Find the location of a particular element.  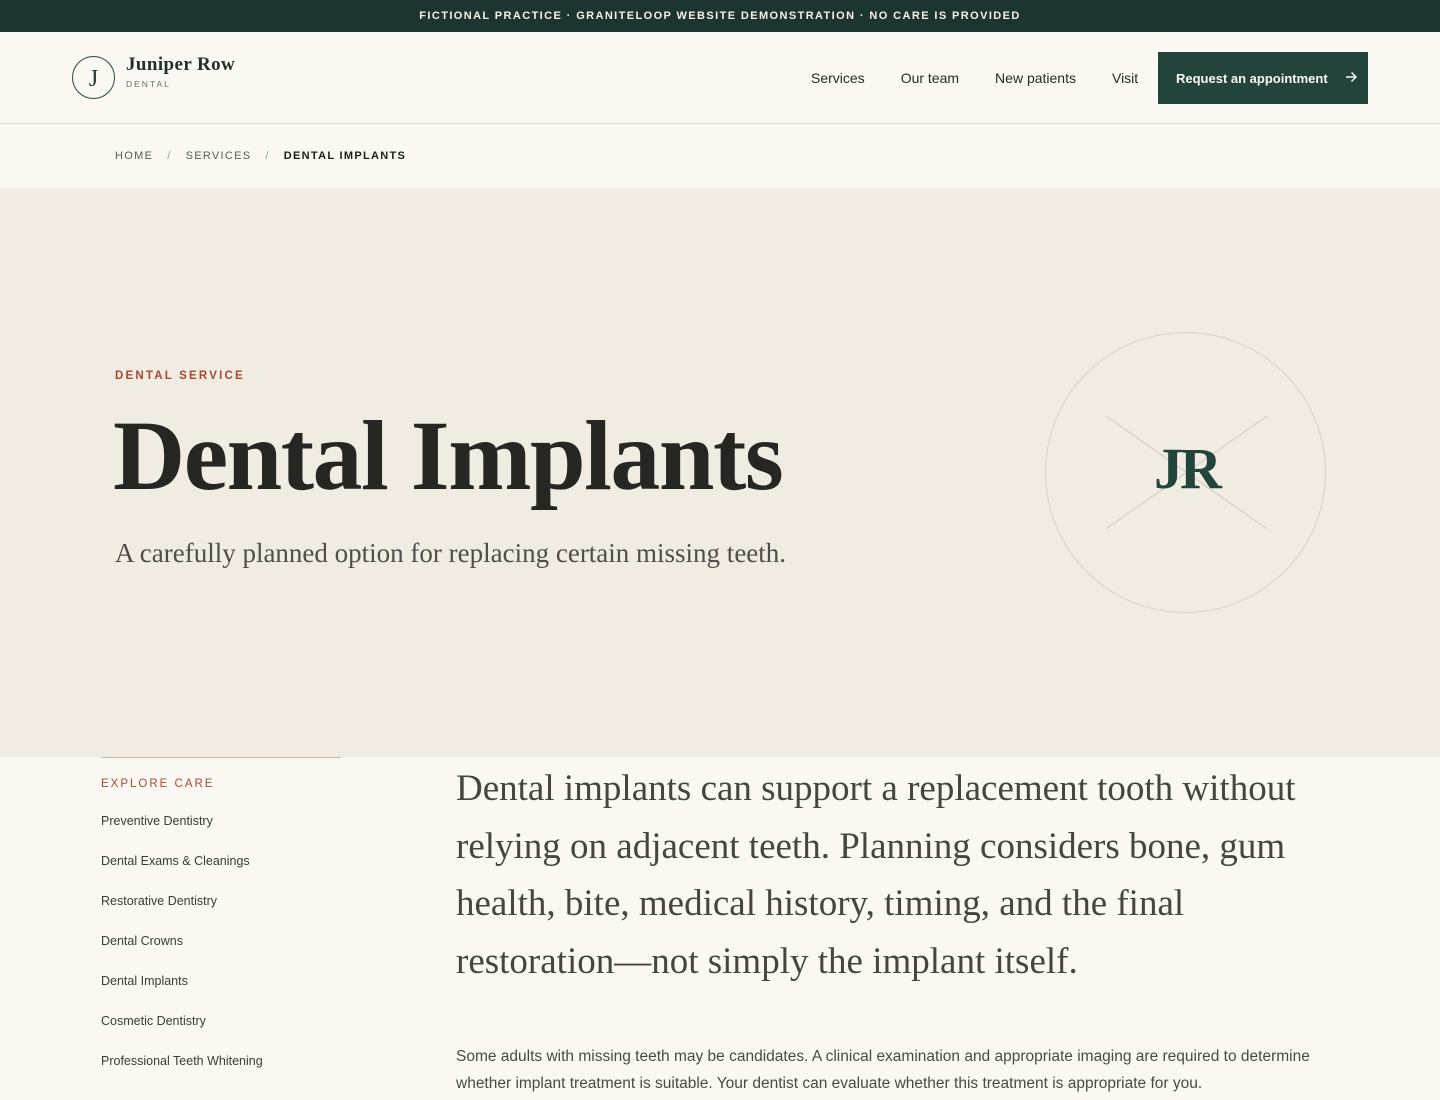

sidebar-item-teeth-whitening: Professional Teeth Whitening is located at coordinates (221, 1070).